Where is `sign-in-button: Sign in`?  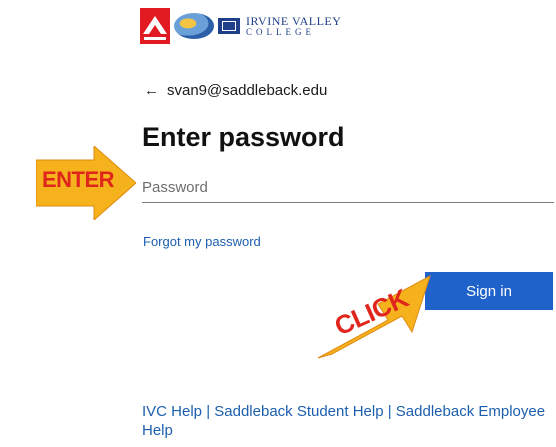
sign-in-button: Sign in is located at coordinates (489, 291).